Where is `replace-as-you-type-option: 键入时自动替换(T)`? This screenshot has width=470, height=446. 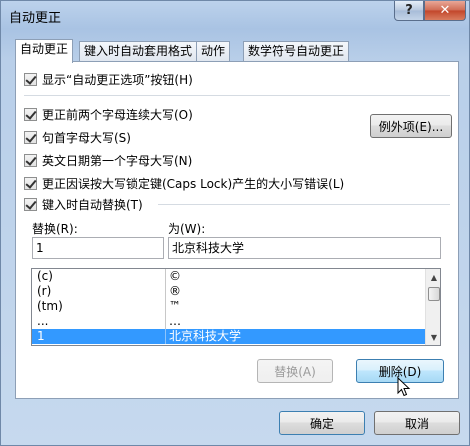 replace-as-you-type-option: 键入时自动替换(T) is located at coordinates (83, 204).